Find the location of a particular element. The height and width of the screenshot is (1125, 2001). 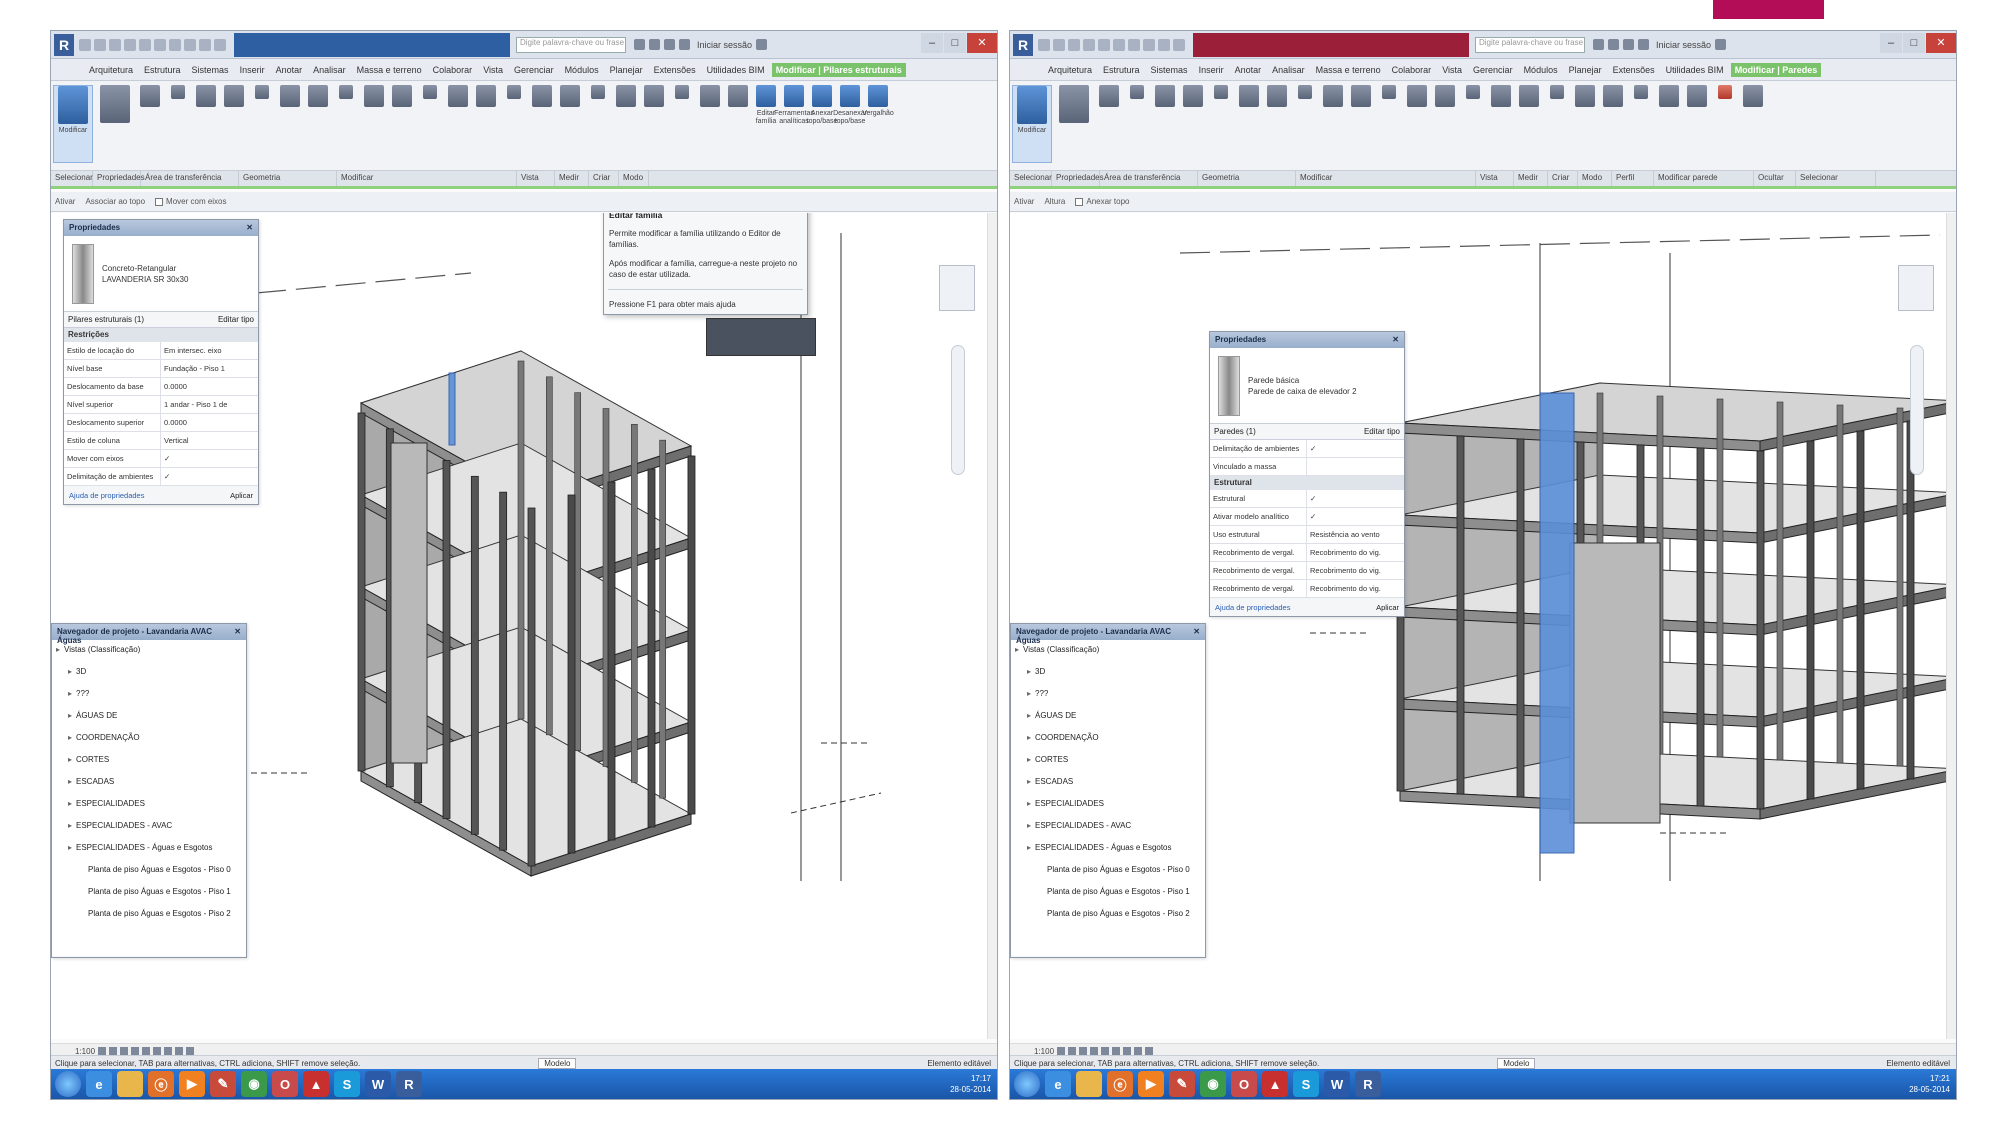

print-icon is located at coordinates (1104, 44).